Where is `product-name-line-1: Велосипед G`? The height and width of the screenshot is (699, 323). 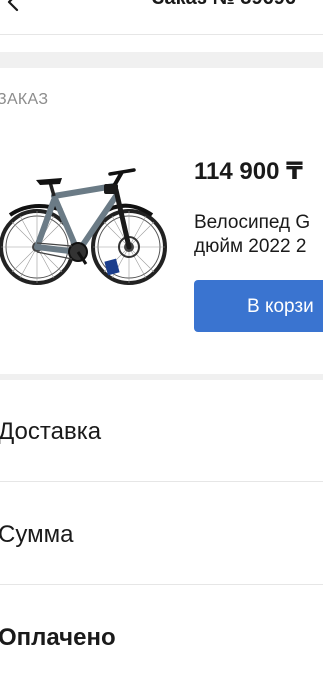
product-name-line-1: Велосипед G is located at coordinates (252, 222).